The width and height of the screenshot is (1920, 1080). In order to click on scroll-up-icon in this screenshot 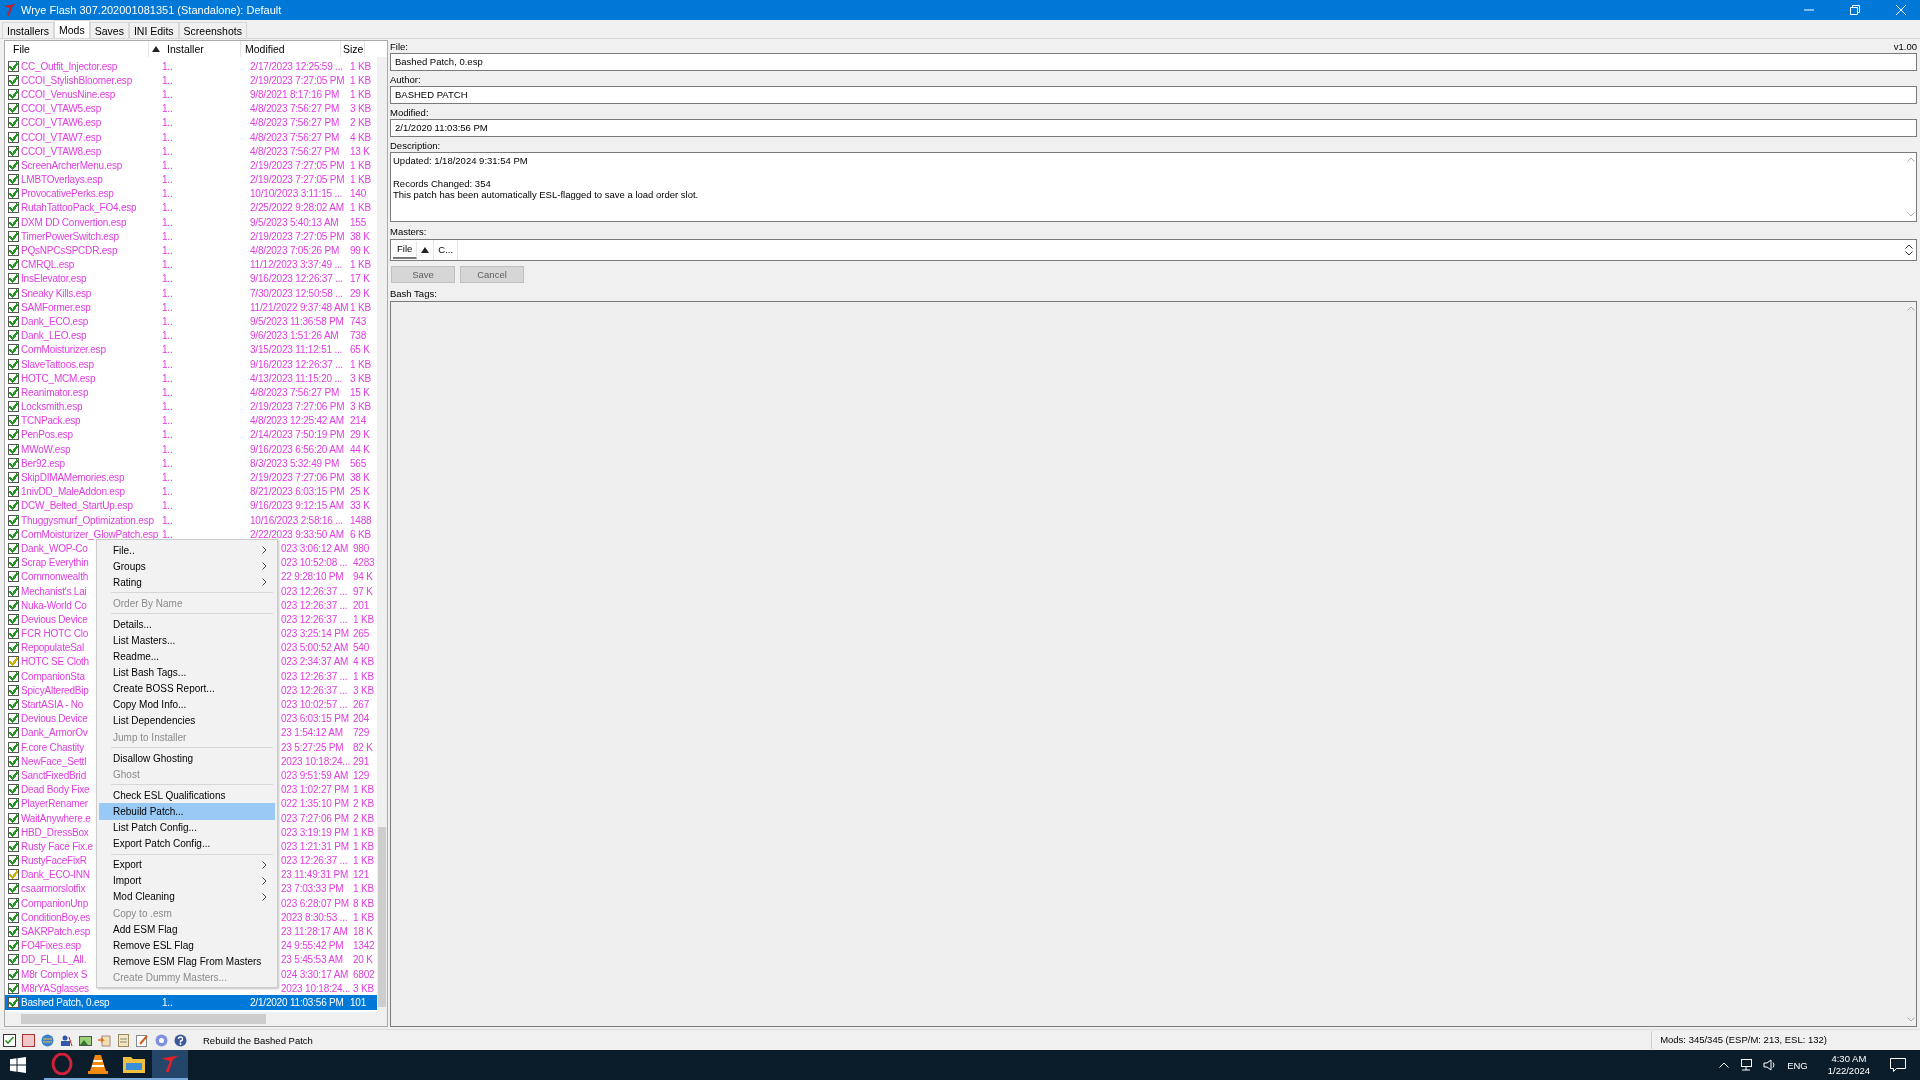, I will do `click(1909, 246)`.